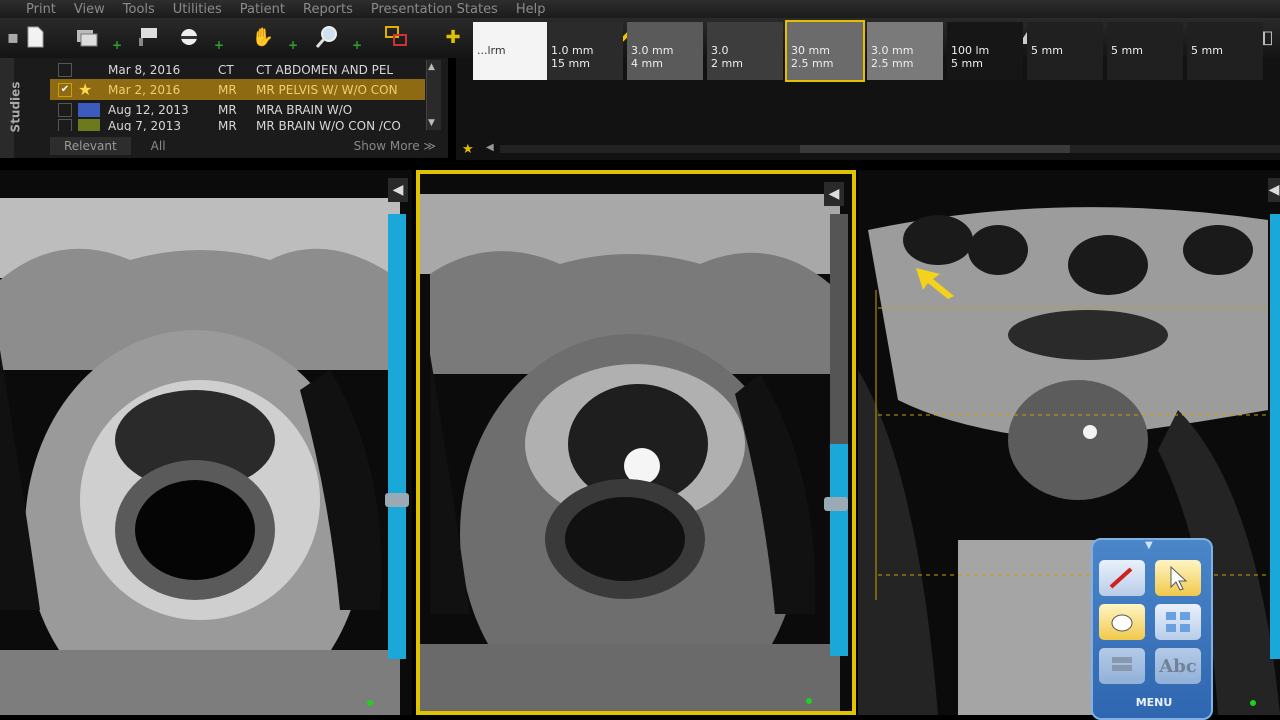 This screenshot has width=1280, height=720. Describe the element at coordinates (237, 125) in the screenshot. I see `study-row: Aug 7, 2013 MR MR BRAIN W/O CON /CO` at that location.